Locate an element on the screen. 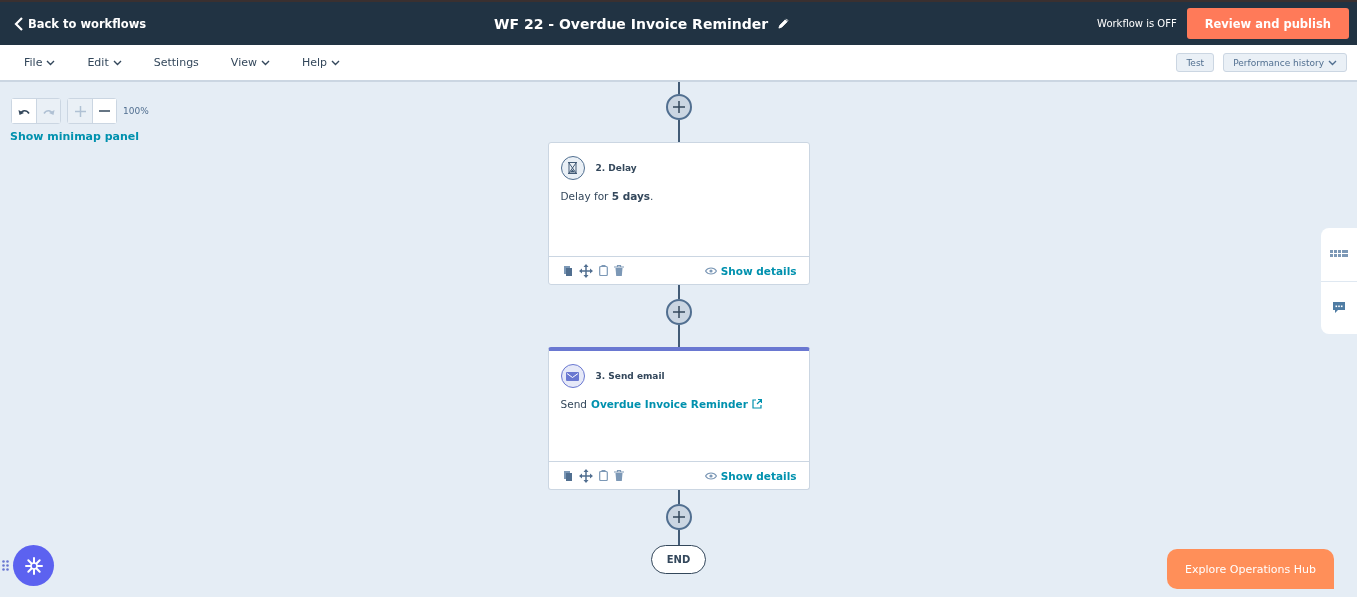 The image size is (1357, 597). zoom-level: 100% is located at coordinates (136, 111).